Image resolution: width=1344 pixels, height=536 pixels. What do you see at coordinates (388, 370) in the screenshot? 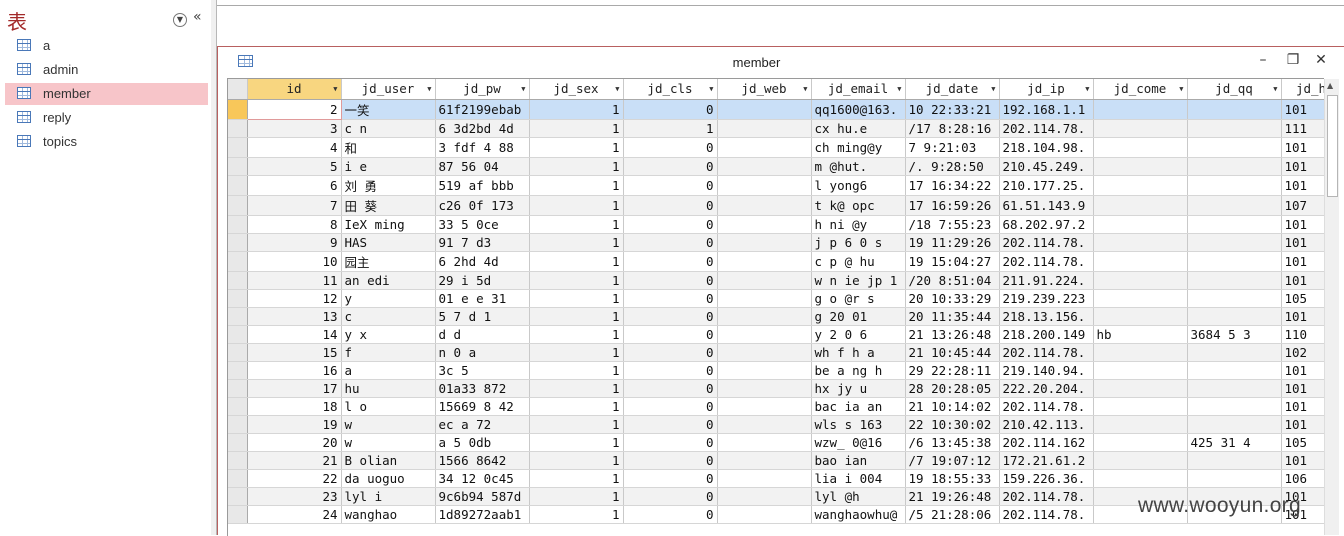
I see `cell-jd_user: a` at bounding box center [388, 370].